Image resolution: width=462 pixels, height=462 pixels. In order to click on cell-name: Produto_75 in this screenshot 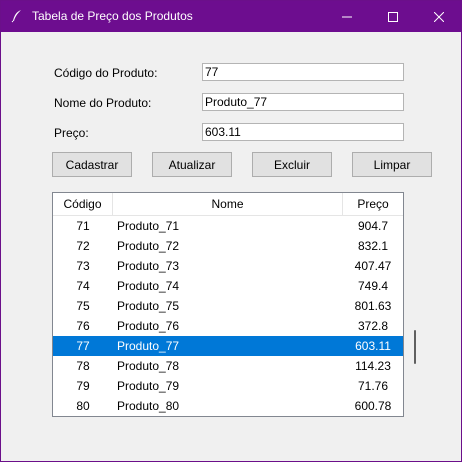, I will do `click(148, 306)`.